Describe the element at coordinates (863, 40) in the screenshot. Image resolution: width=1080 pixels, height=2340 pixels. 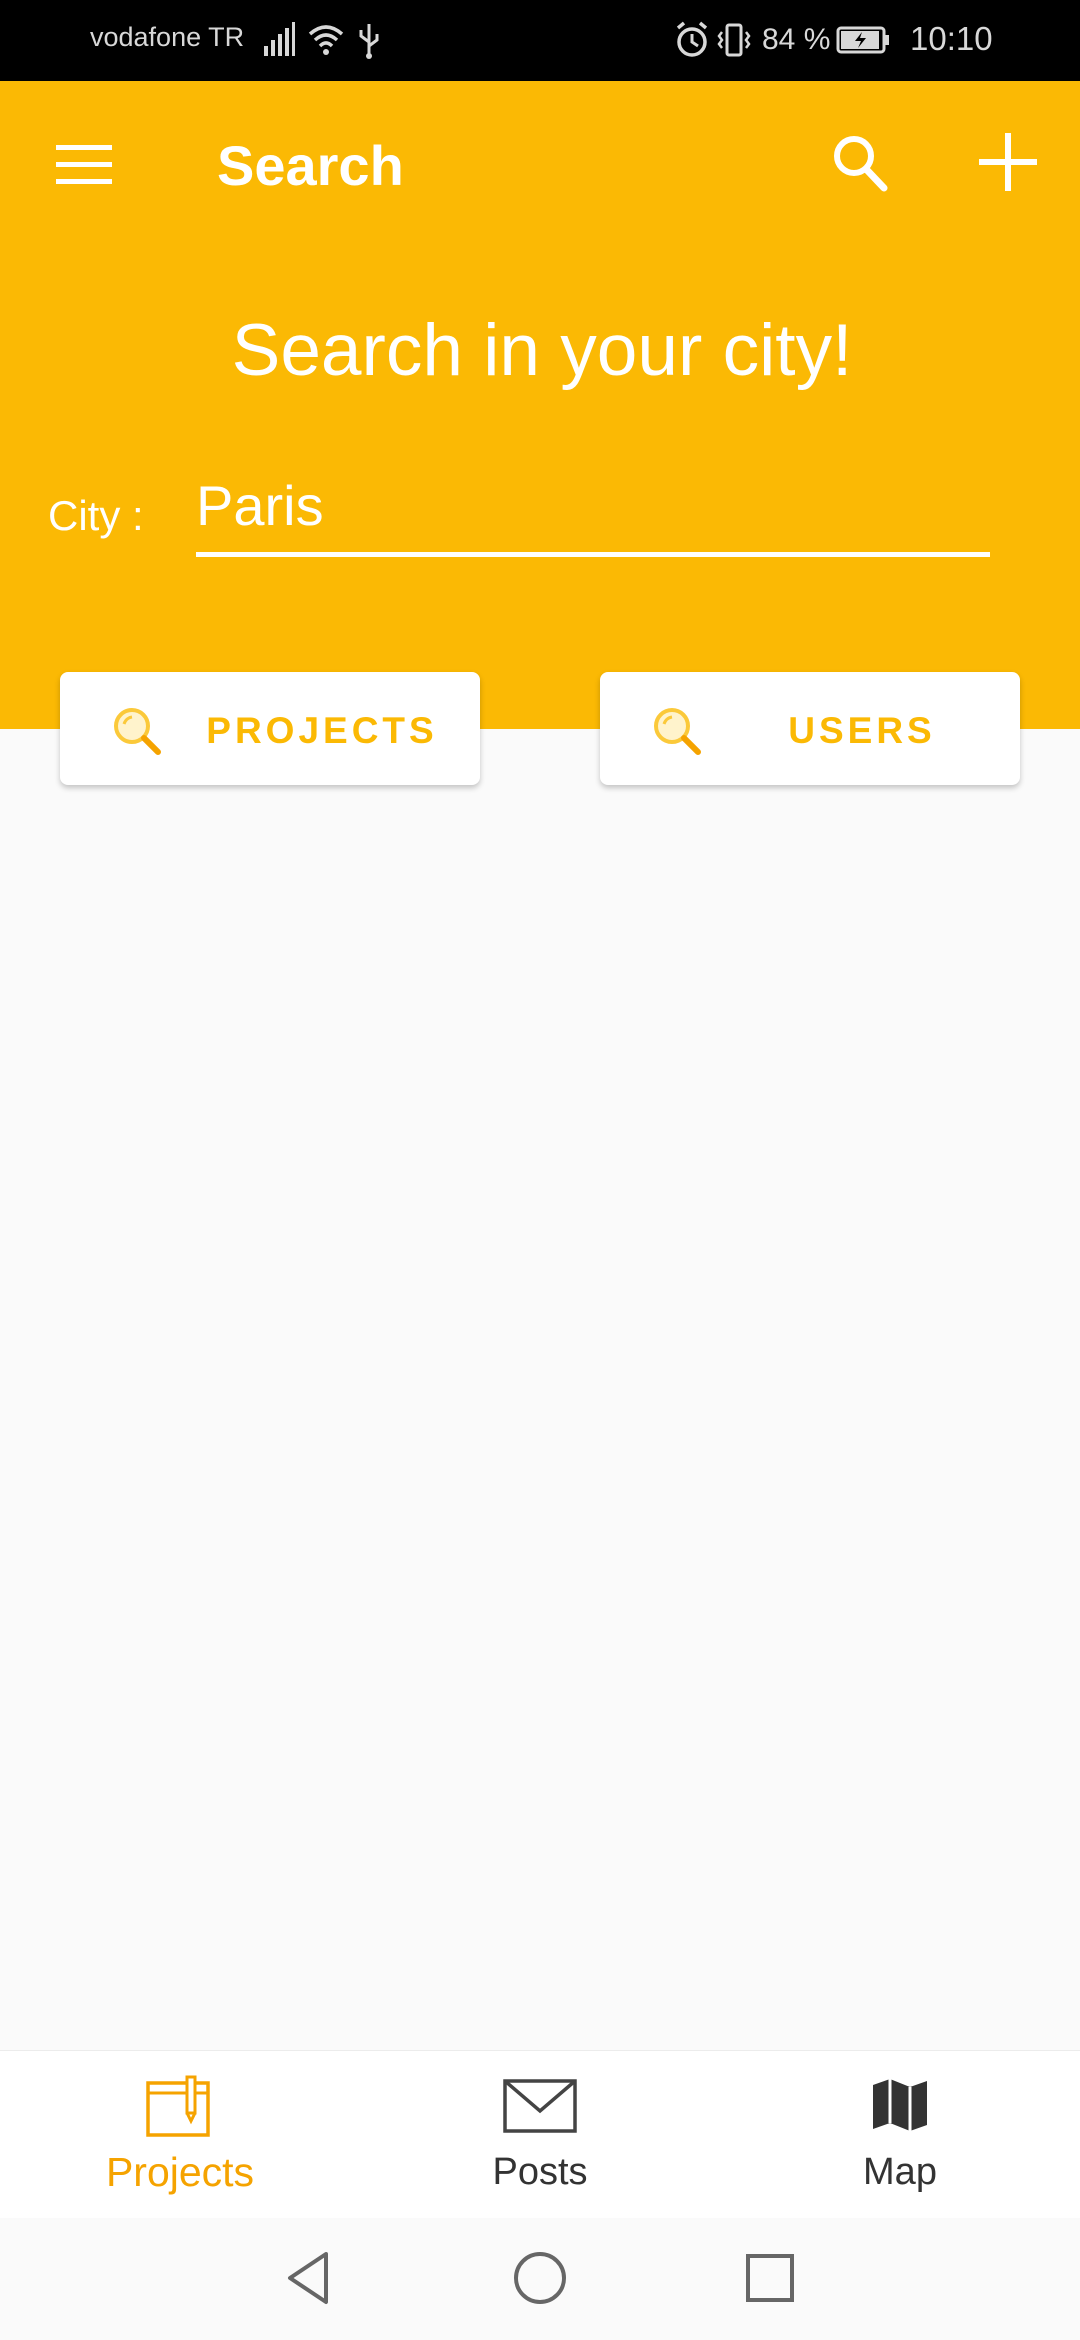
I see `battery-charging-icon` at that location.